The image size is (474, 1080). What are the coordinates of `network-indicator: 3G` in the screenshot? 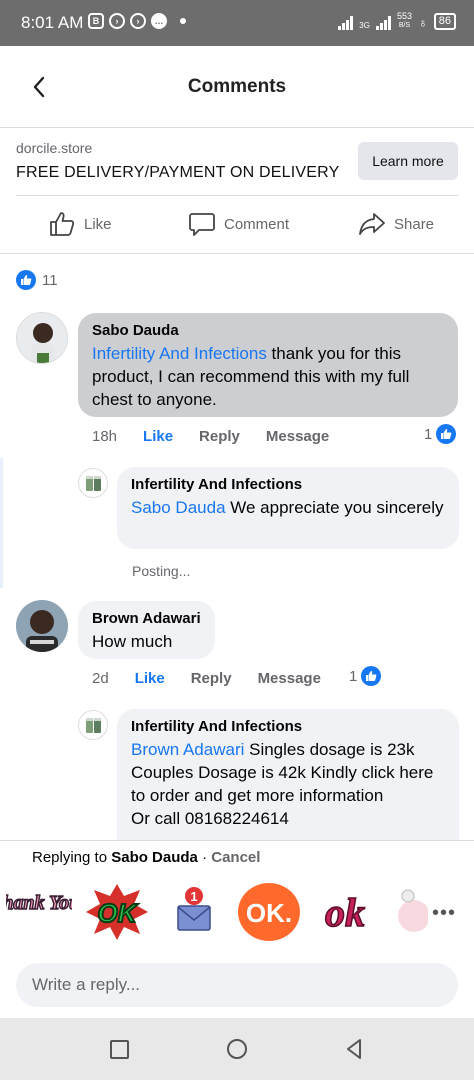 It's located at (364, 25).